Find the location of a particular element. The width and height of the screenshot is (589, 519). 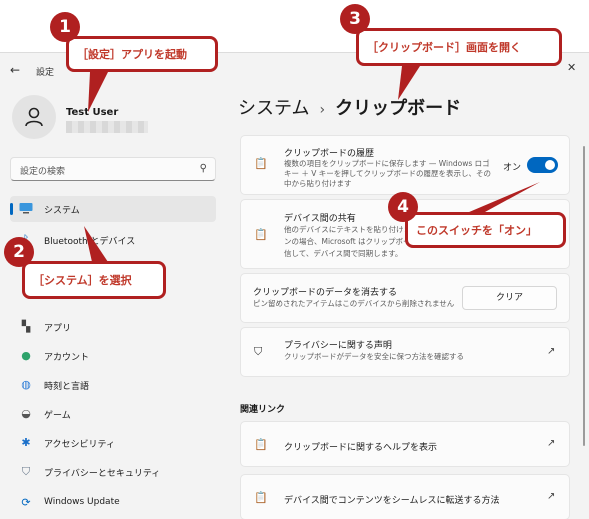

callout-2-text: ［システム］を選択 is located at coordinates (82, 280).